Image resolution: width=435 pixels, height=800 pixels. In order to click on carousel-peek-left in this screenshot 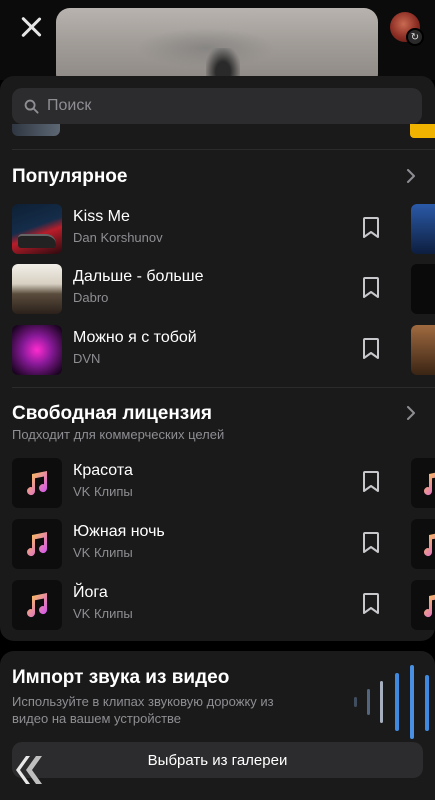, I will do `click(36, 130)`.